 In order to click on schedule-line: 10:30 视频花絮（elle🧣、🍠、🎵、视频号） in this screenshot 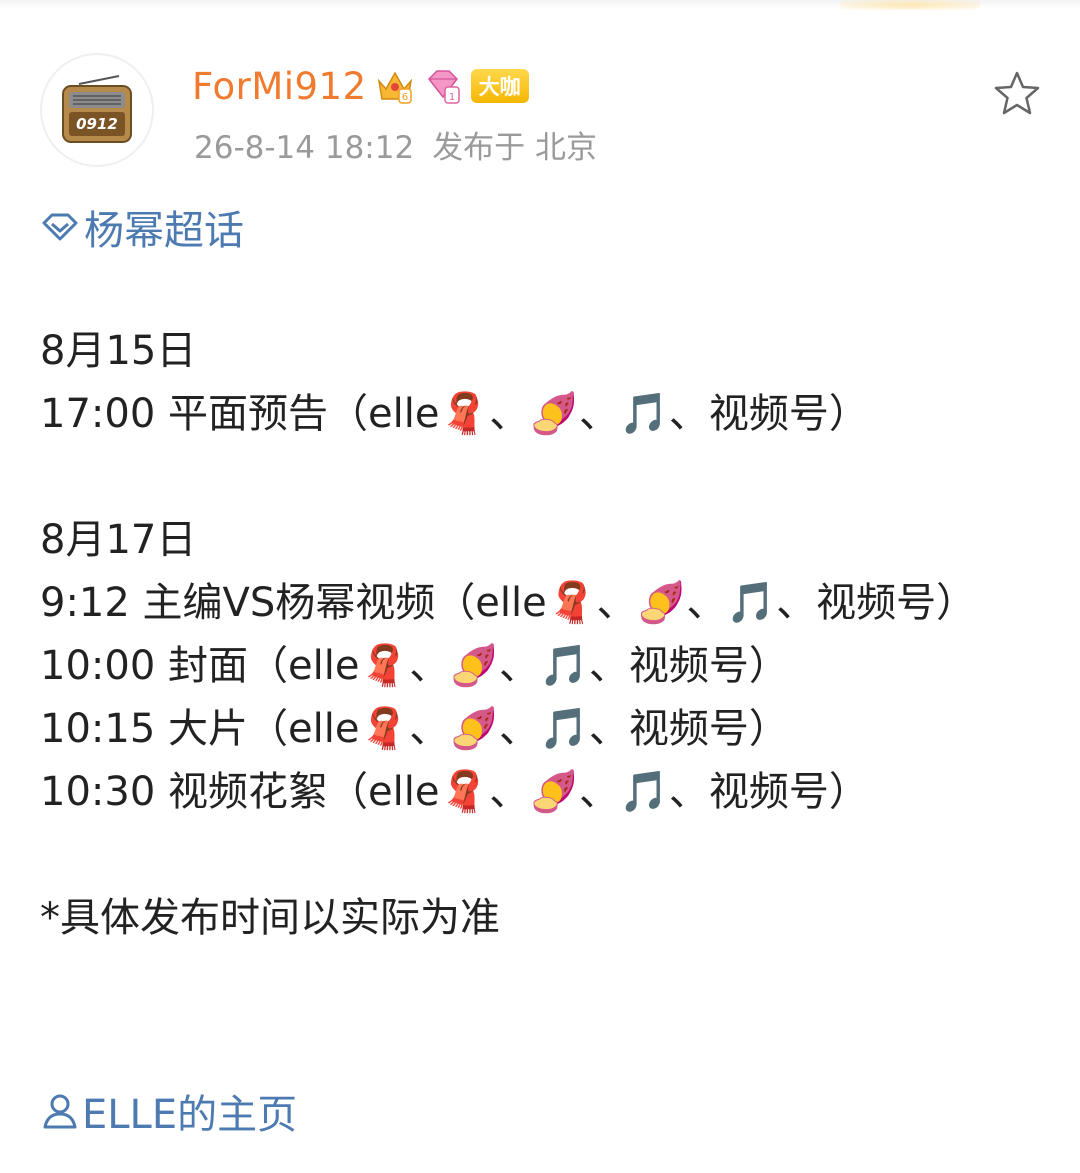, I will do `click(454, 792)`.